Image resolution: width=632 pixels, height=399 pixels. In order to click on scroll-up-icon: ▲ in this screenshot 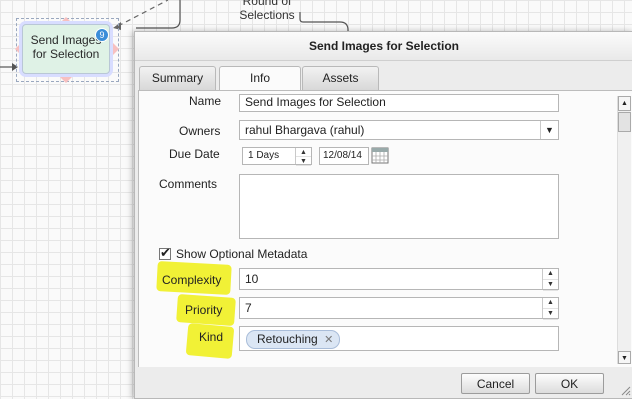, I will do `click(624, 103)`.